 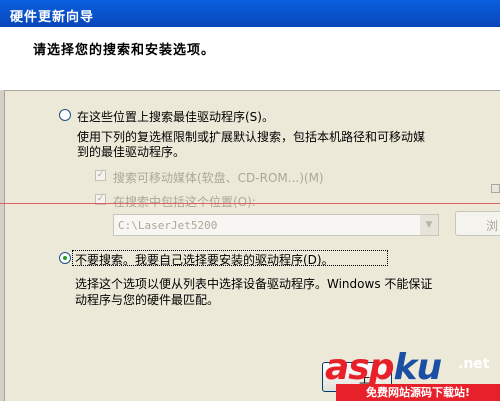 What do you see at coordinates (100, 175) in the screenshot?
I see `removable-media-checkbox: ✓` at bounding box center [100, 175].